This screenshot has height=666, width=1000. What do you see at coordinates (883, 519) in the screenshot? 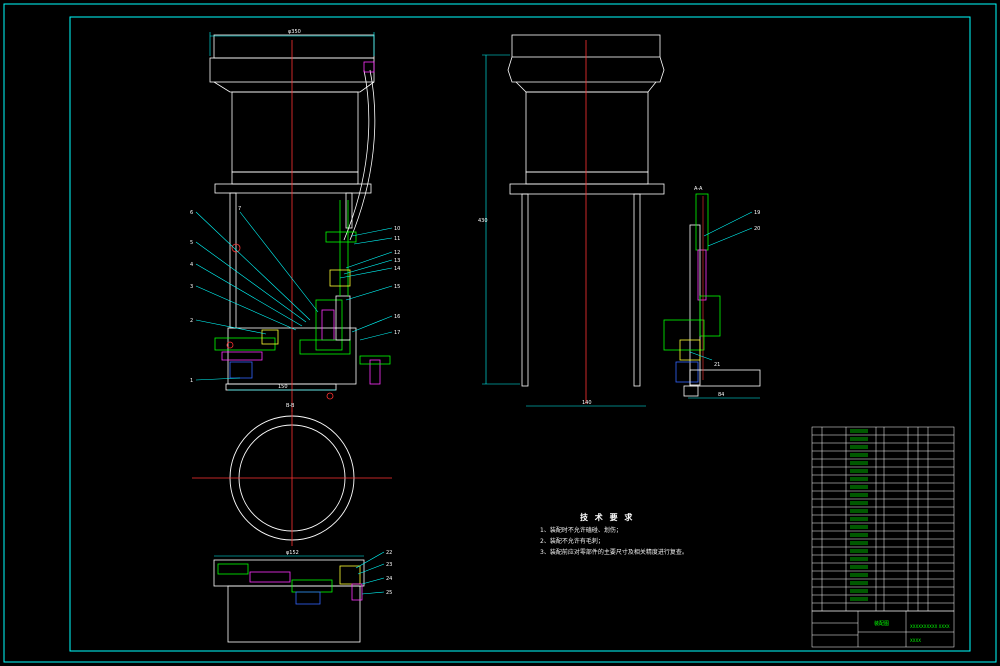
I see `parts-list-table` at bounding box center [883, 519].